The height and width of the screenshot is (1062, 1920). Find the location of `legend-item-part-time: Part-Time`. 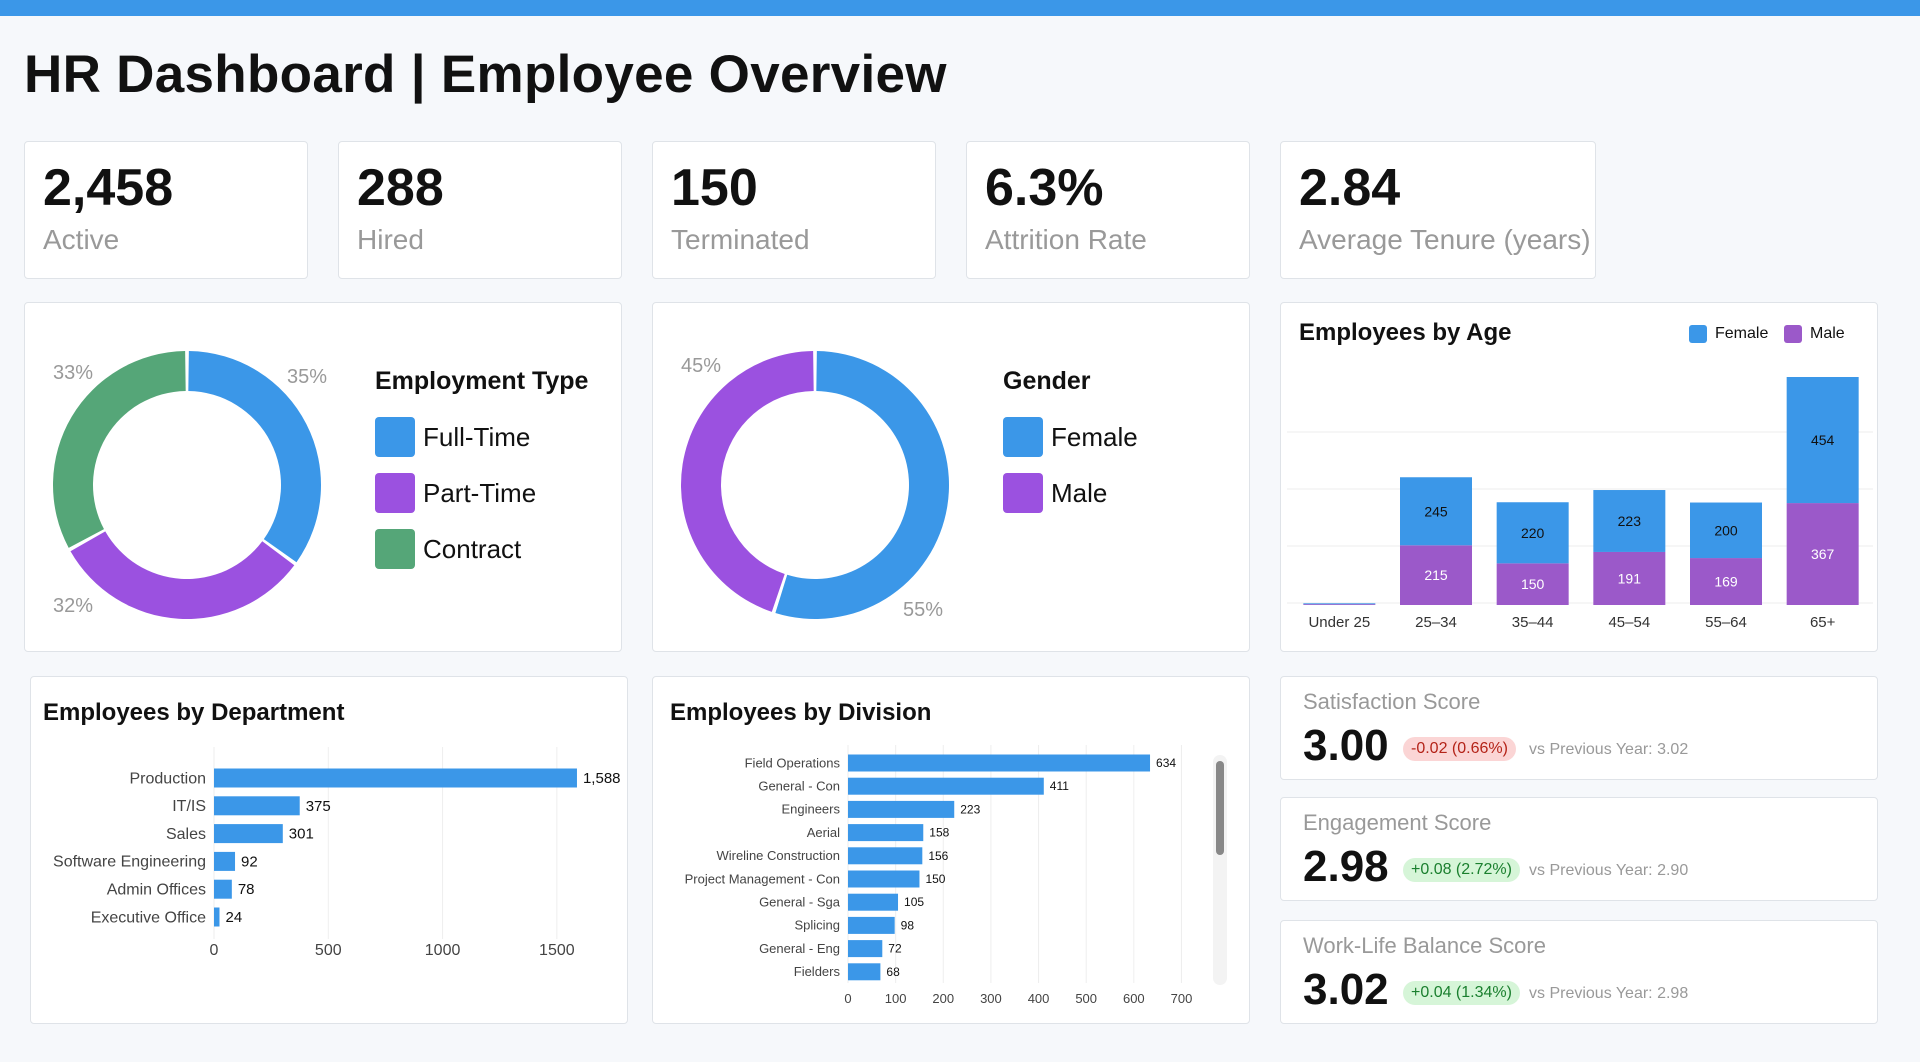

legend-item-part-time: Part-Time is located at coordinates (455, 493).